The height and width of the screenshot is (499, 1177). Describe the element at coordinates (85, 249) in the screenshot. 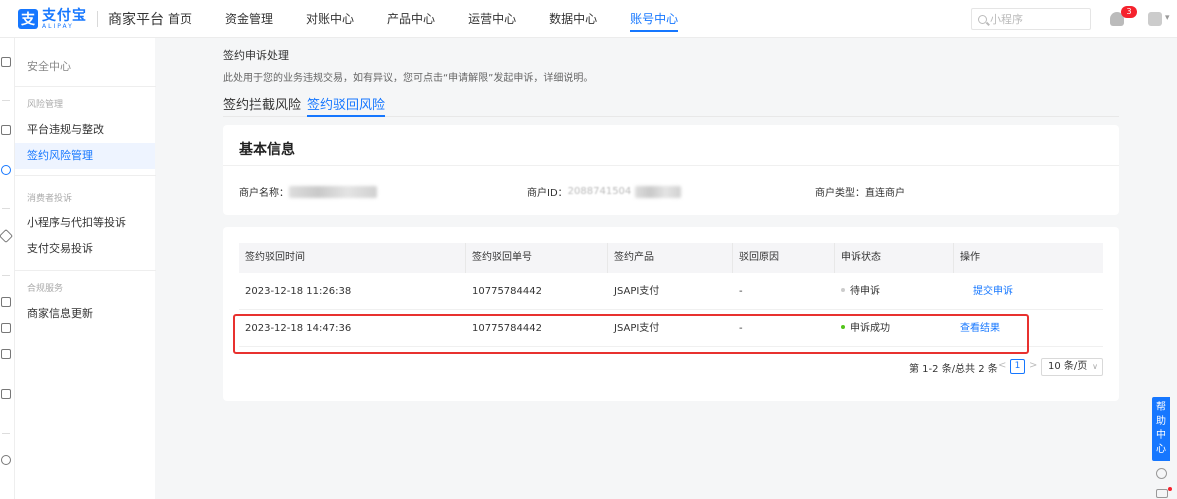

I see `menu-item-payment-complaints: 支付交易投诉` at that location.